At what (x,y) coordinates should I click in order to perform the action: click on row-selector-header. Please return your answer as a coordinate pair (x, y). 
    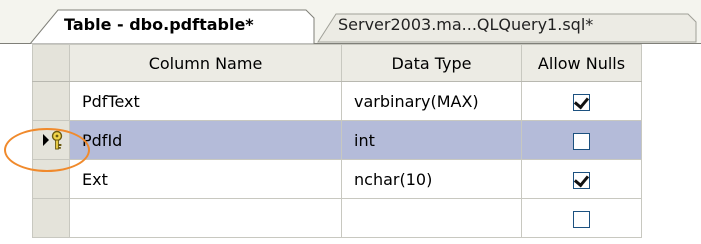
    Looking at the image, I should click on (51, 63).